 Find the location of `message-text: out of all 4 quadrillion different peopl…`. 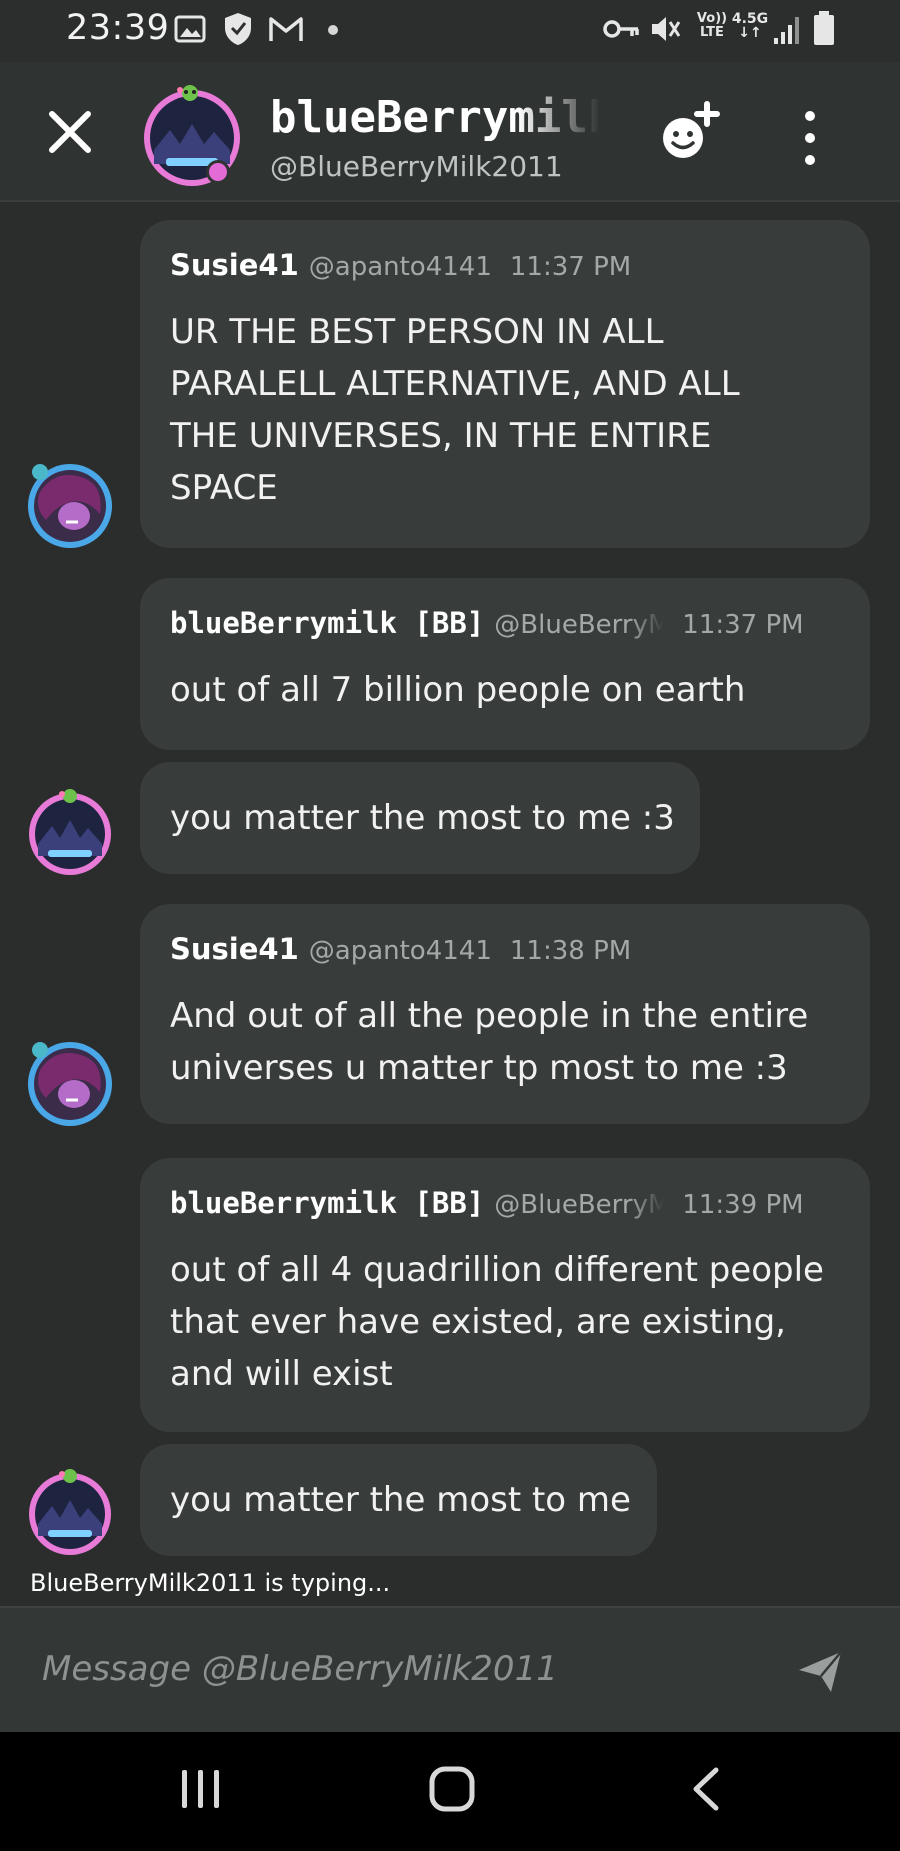

message-text: out of all 4 quadrillion different peopl… is located at coordinates (497, 1322).